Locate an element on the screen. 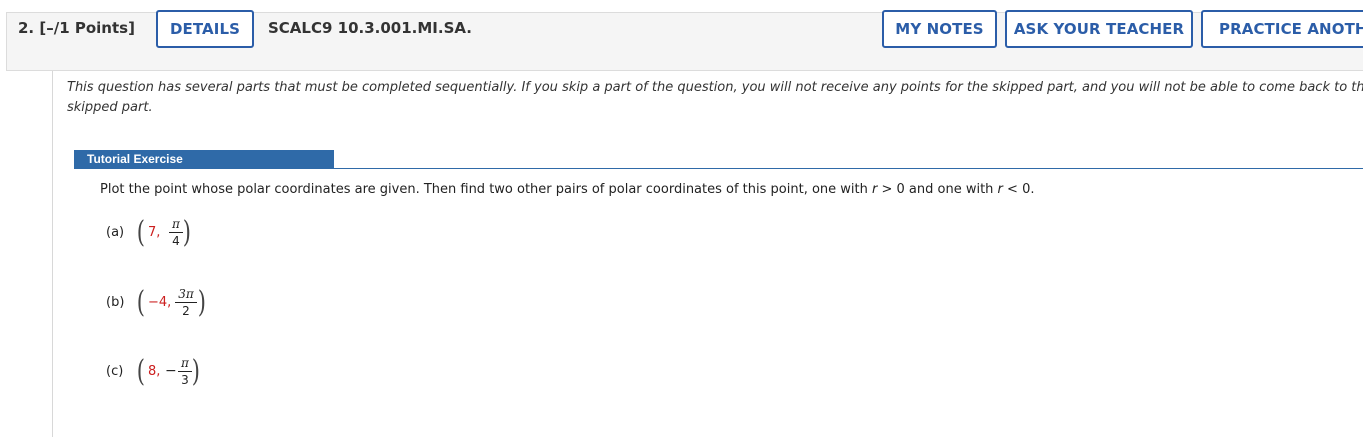 The height and width of the screenshot is (437, 1363). question-number: 2. [–/1 Points] is located at coordinates (76, 28).